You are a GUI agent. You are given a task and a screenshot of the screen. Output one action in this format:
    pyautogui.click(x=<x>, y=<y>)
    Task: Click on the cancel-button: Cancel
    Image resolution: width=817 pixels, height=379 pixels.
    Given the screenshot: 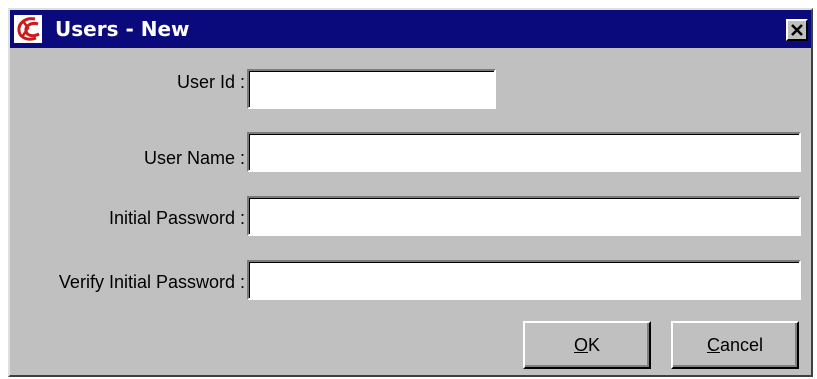 What is the action you would take?
    pyautogui.click(x=735, y=345)
    